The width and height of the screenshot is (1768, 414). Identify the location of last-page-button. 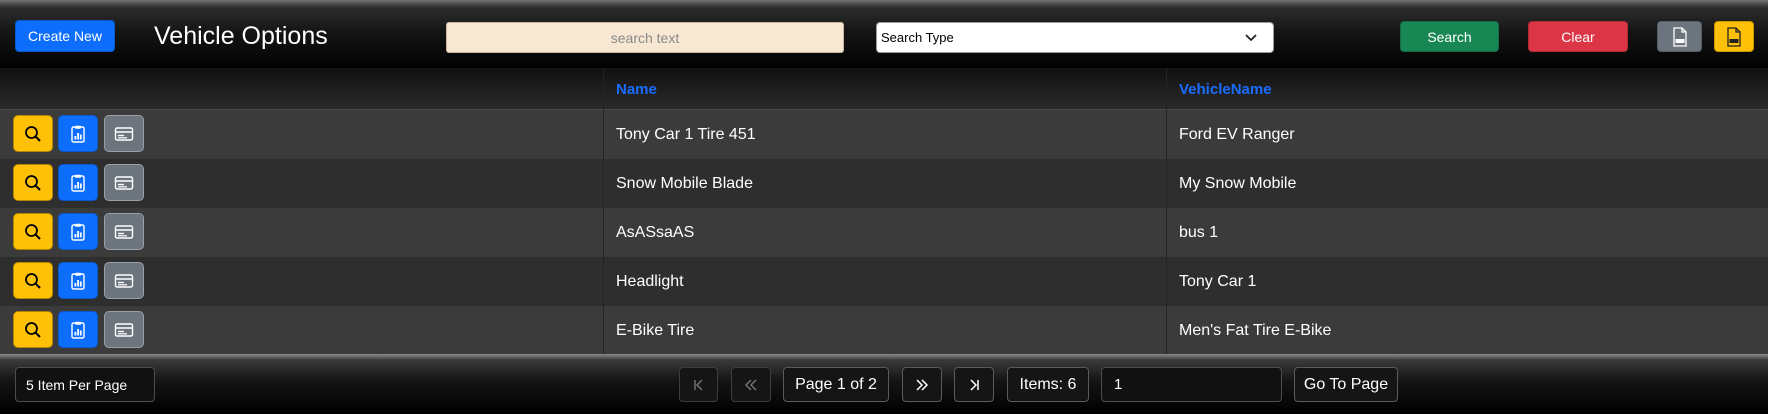
(974, 384).